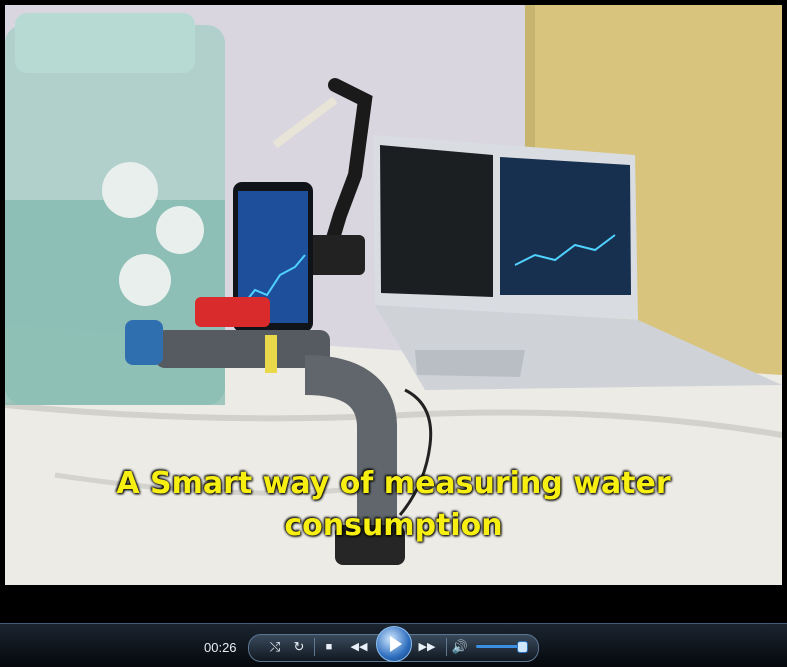 The image size is (787, 667). I want to click on shuffle-icon: ⤭, so click(275, 647).